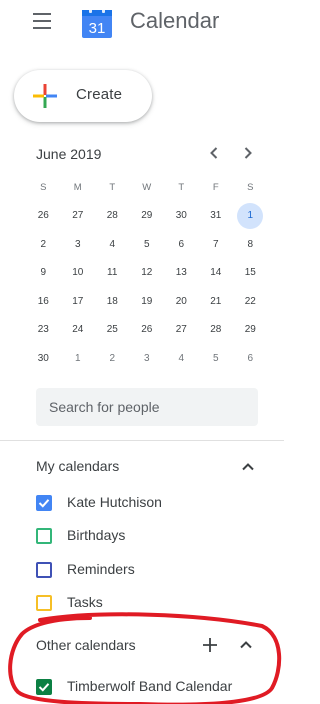 This screenshot has height=704, width=320. What do you see at coordinates (151, 537) in the screenshot?
I see `calendar-item-birthdays: Birthdays` at bounding box center [151, 537].